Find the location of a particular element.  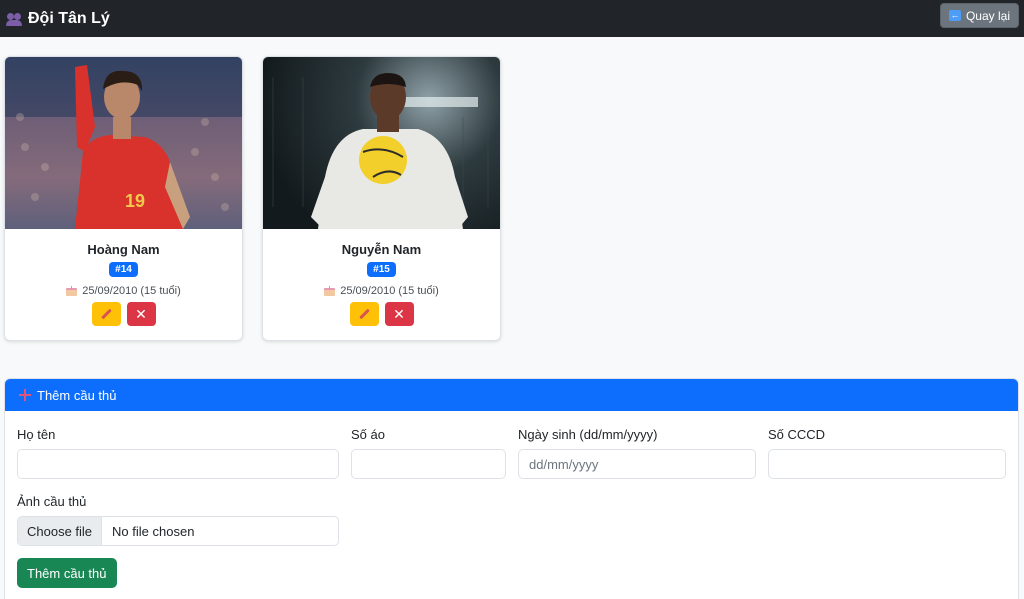

number-label: Số áo is located at coordinates (368, 434).